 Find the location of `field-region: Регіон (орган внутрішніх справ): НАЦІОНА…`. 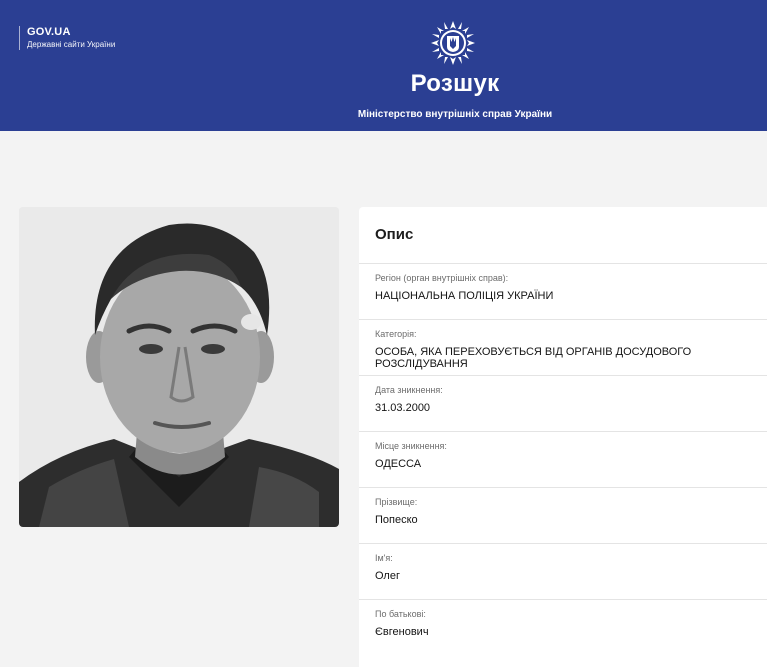

field-region: Регіон (орган внутрішніх справ): НАЦІОНА… is located at coordinates (563, 291).